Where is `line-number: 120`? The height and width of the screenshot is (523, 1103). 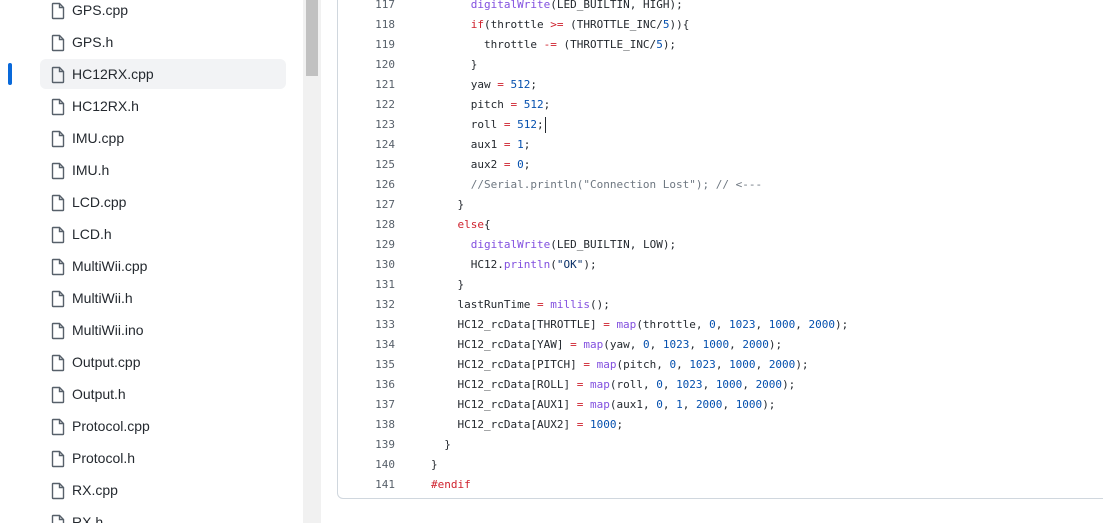 line-number: 120 is located at coordinates (366, 65).